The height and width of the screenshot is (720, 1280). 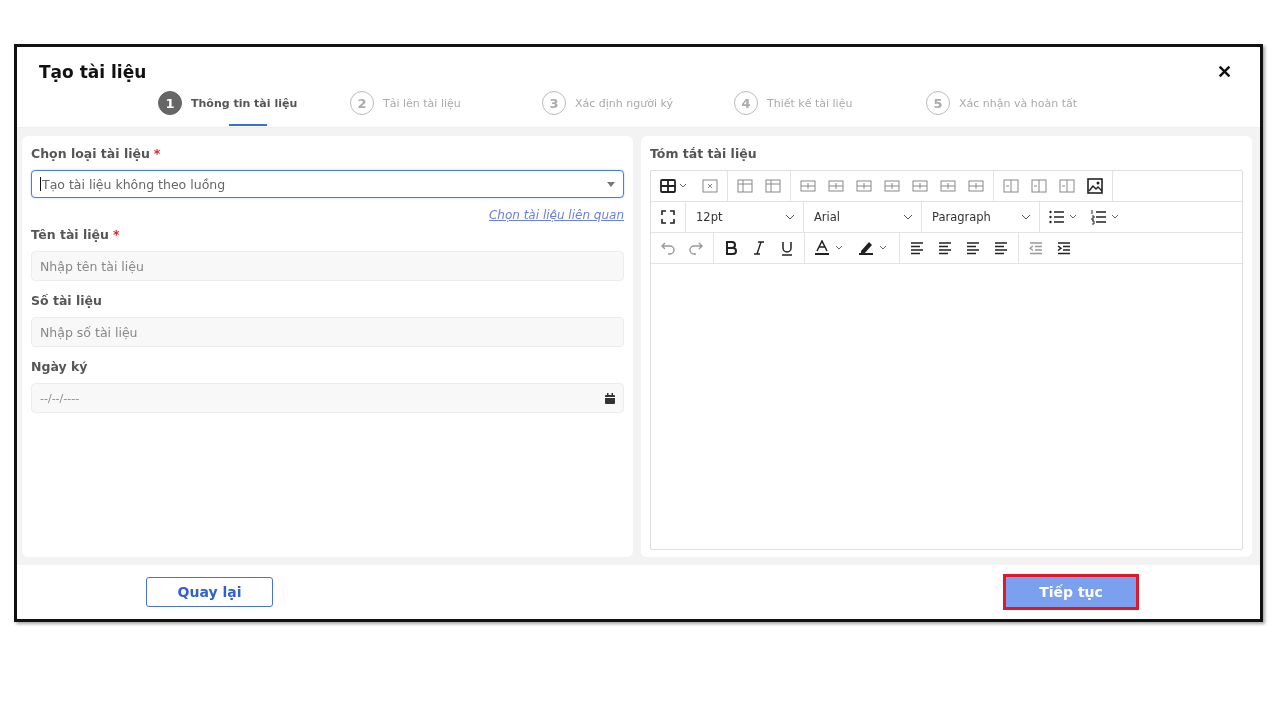 What do you see at coordinates (745, 217) in the screenshot?
I see `font-size-dropdown: 12pt` at bounding box center [745, 217].